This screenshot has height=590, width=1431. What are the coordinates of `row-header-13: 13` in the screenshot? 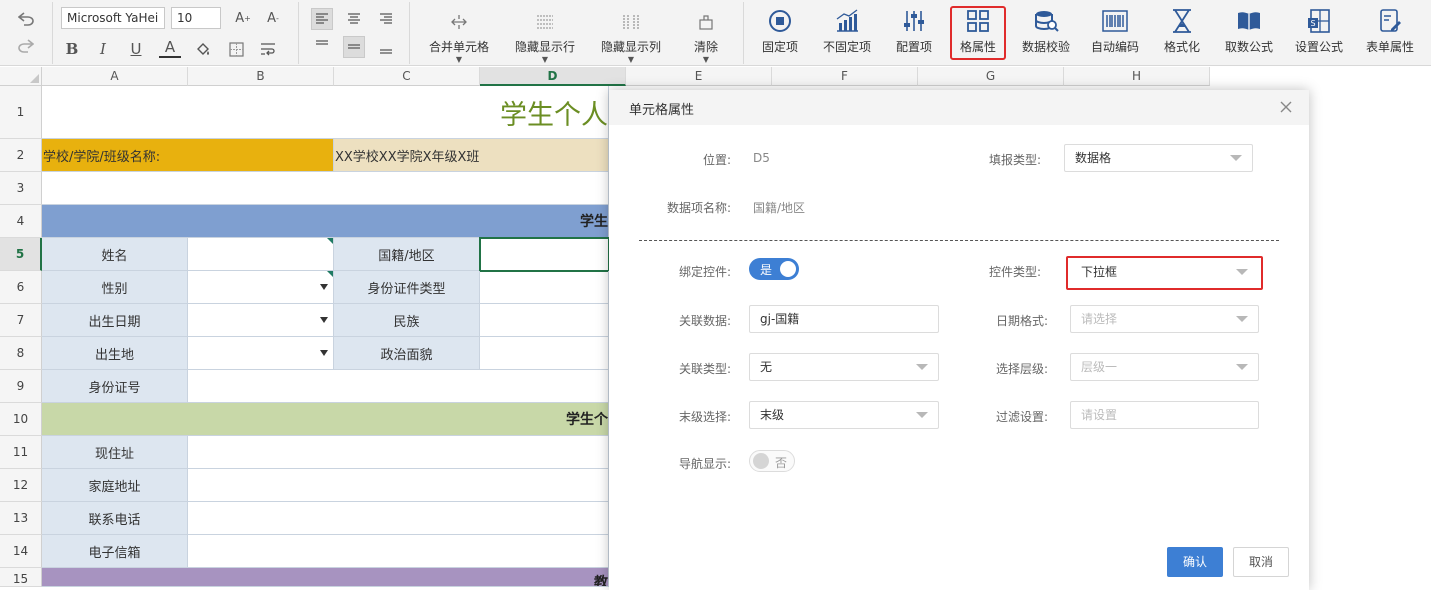 It's located at (21, 518).